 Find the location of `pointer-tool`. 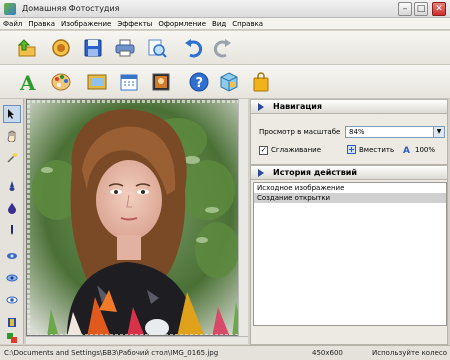

pointer-tool is located at coordinates (12, 114).